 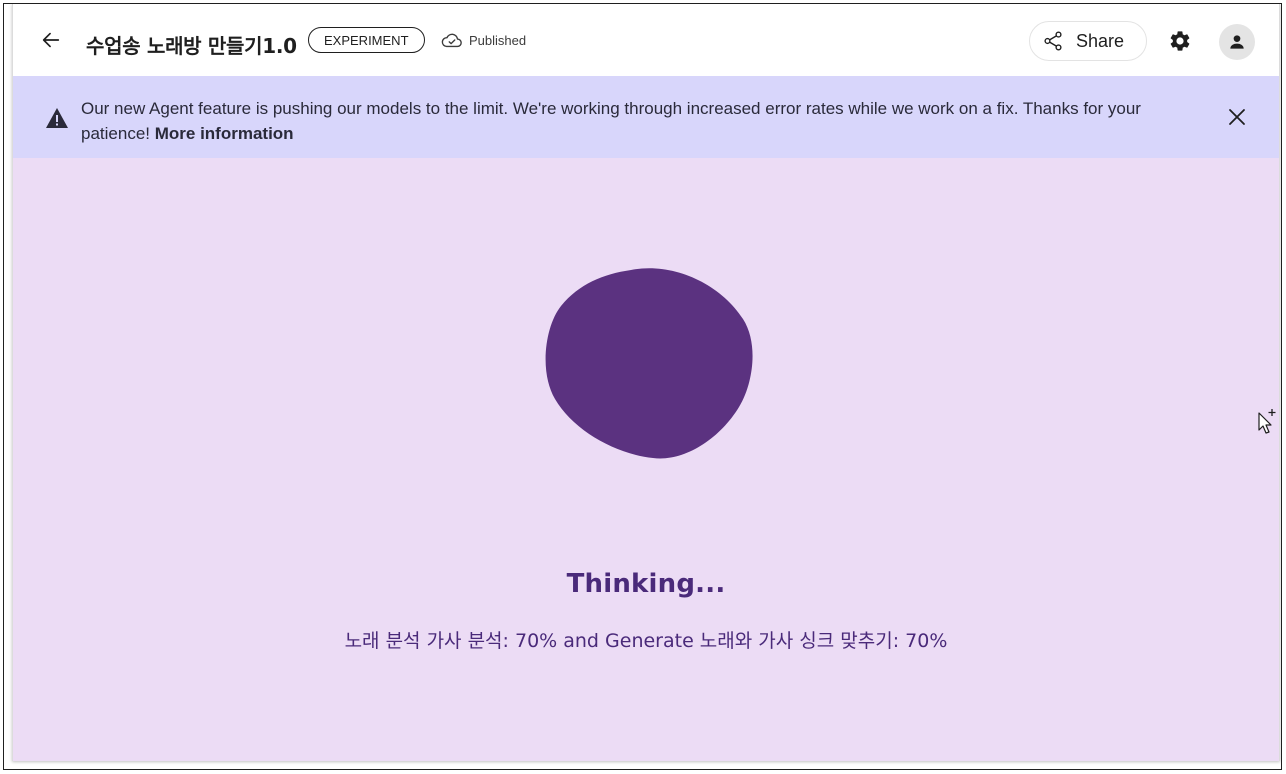 What do you see at coordinates (191, 46) in the screenshot?
I see `app-title: 수업송 노래방 만들기1.0` at bounding box center [191, 46].